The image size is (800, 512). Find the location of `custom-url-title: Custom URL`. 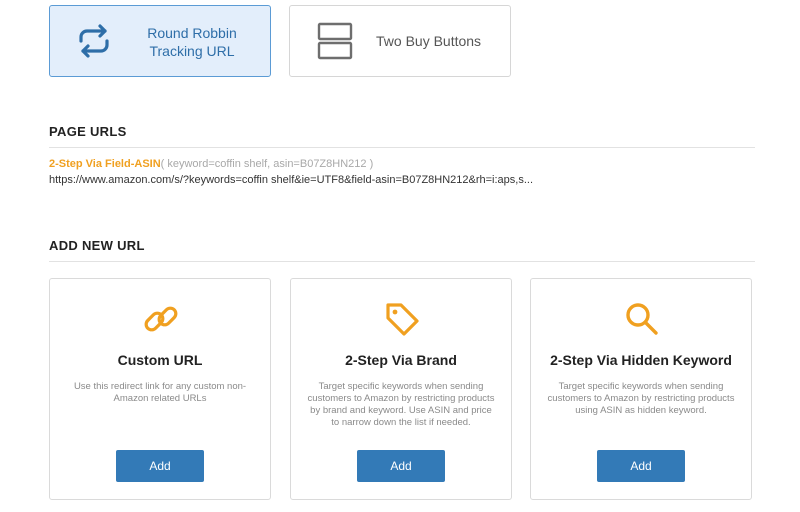

custom-url-title: Custom URL is located at coordinates (160, 360).